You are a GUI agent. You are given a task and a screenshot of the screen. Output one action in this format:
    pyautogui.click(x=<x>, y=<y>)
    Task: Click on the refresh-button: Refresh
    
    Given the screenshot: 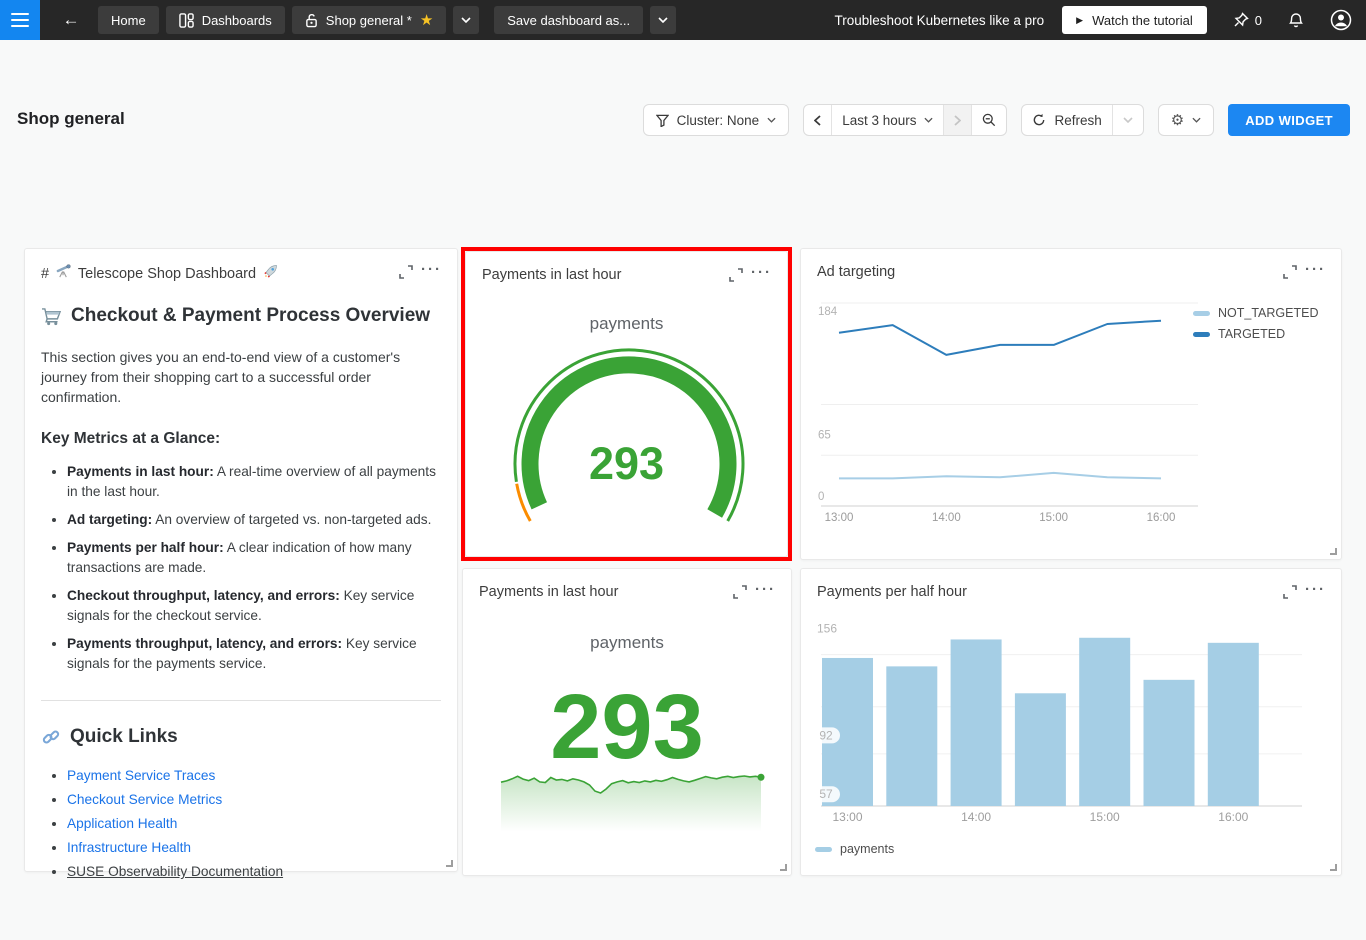 What is the action you would take?
    pyautogui.click(x=1066, y=120)
    